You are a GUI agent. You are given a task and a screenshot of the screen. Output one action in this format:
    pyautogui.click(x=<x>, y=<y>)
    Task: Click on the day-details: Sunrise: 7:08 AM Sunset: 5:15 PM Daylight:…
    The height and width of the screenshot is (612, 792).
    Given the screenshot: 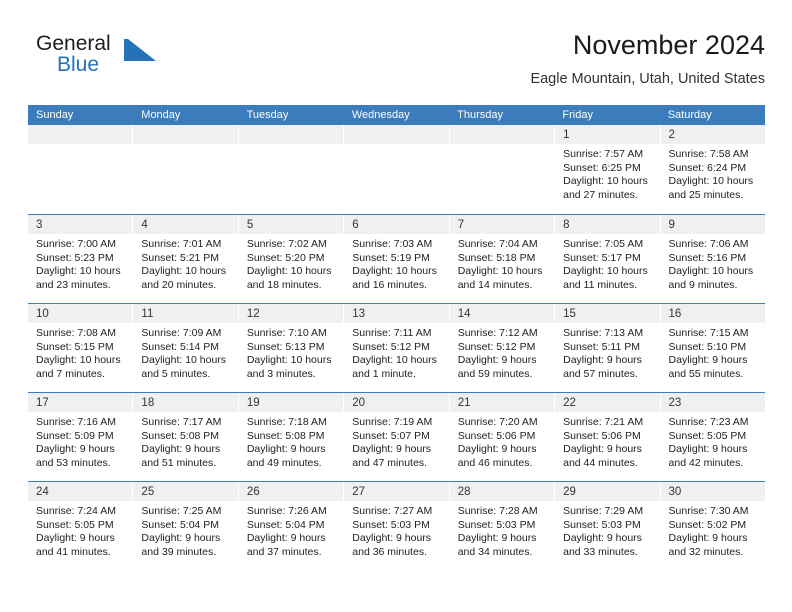 What is the action you would take?
    pyautogui.click(x=80, y=352)
    